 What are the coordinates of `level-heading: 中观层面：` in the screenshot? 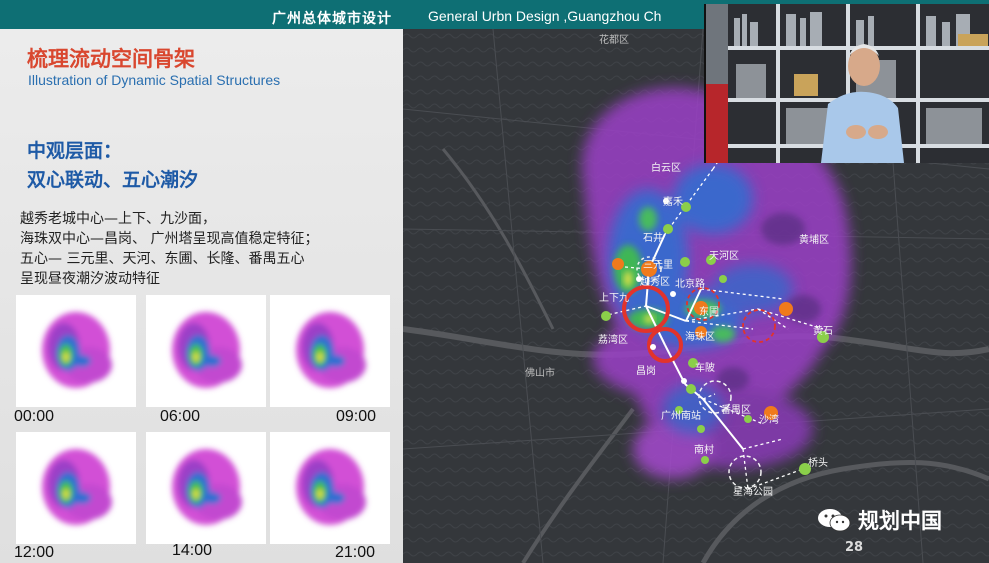 It's located at (75, 151).